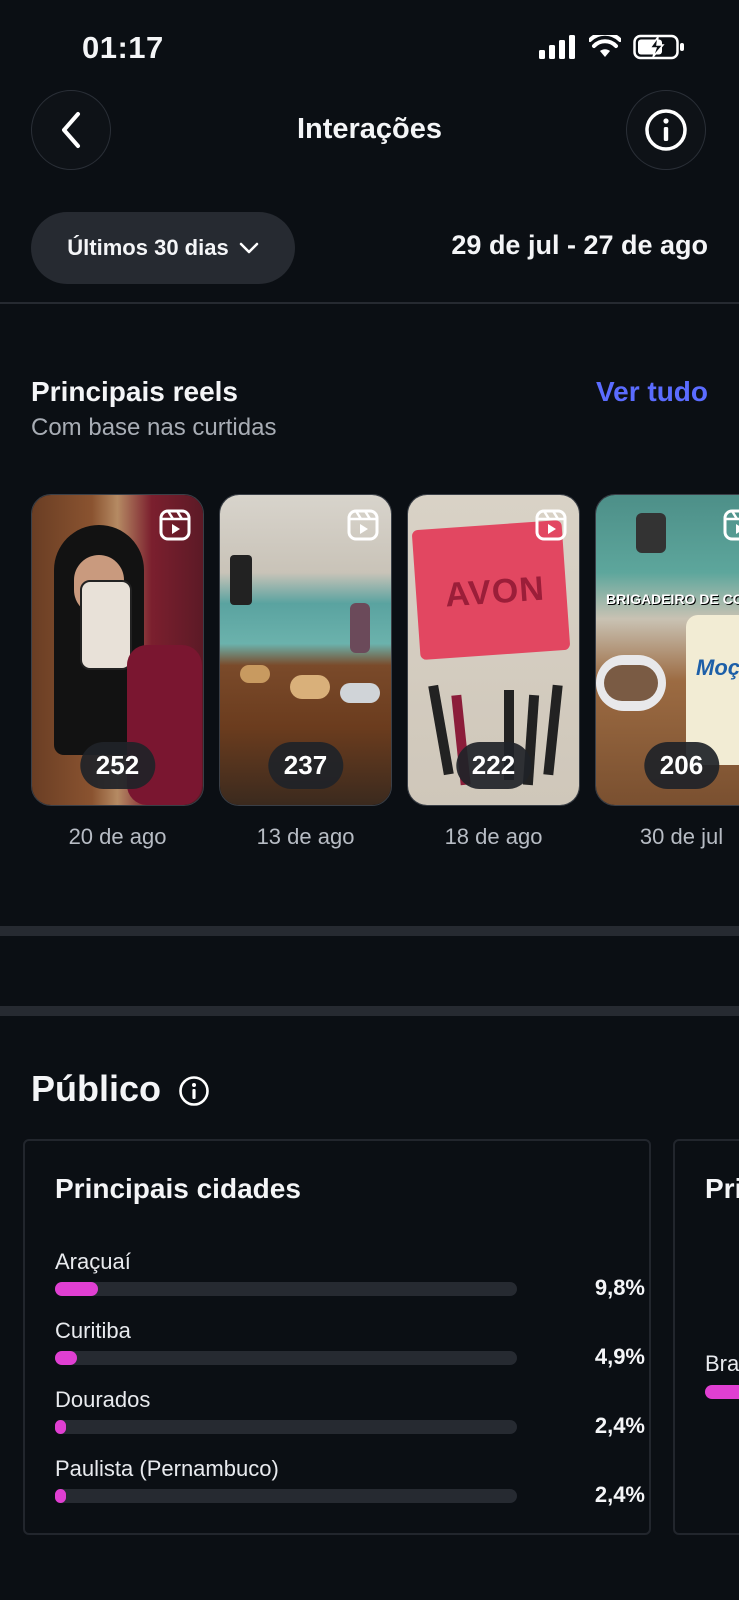 The image size is (739, 1600). Describe the element at coordinates (305, 836) in the screenshot. I see `reel-date: 13 de ago` at that location.